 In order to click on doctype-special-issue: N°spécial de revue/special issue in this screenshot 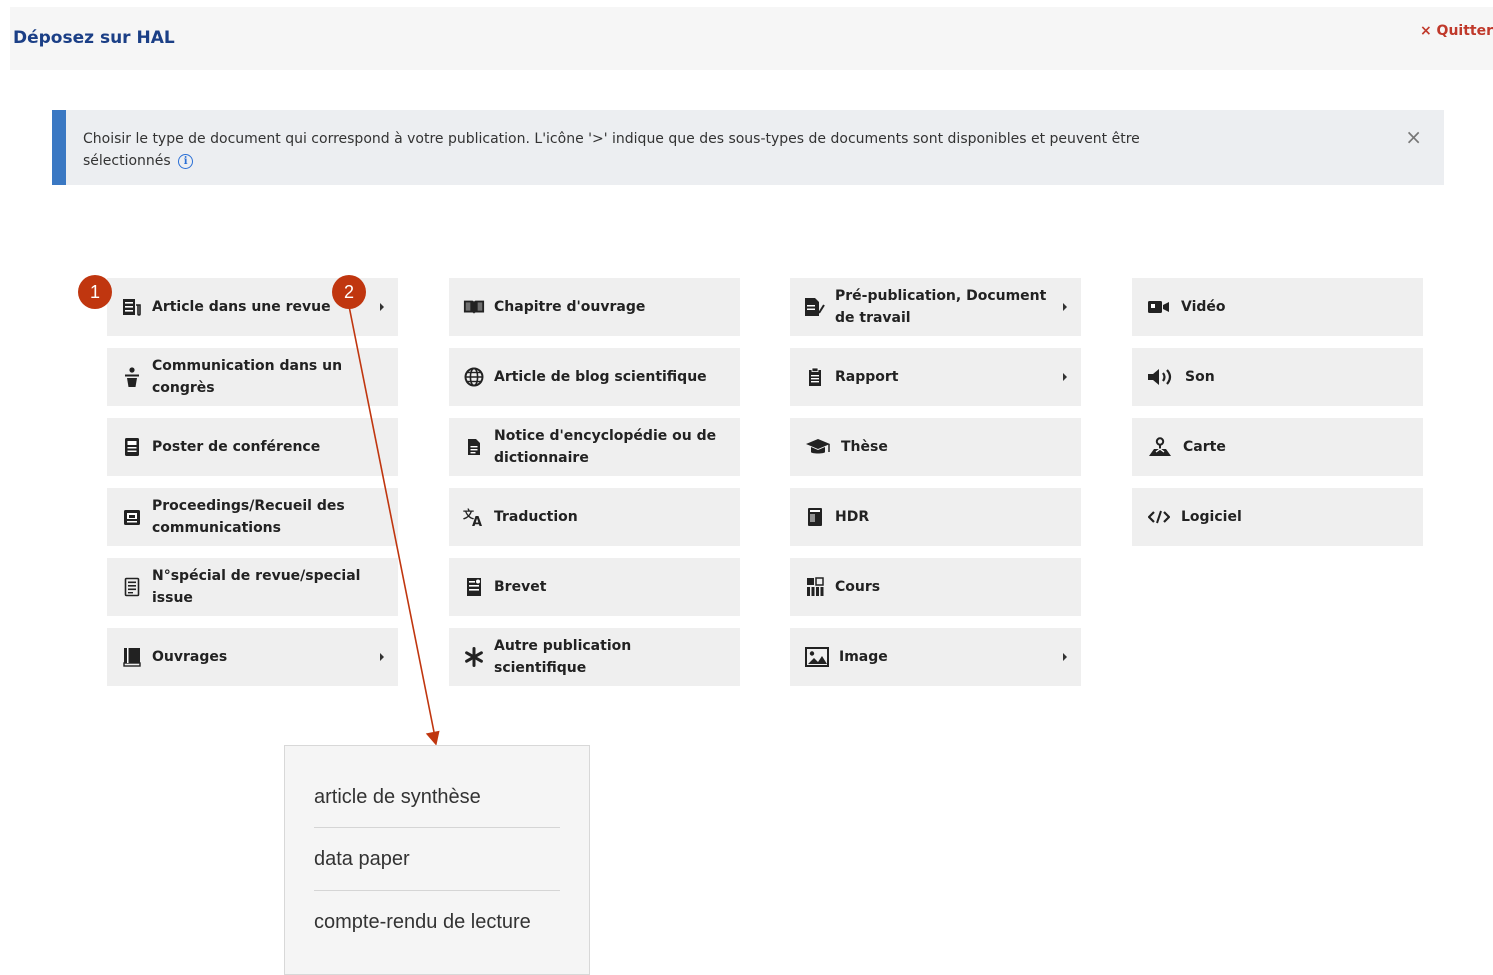, I will do `click(252, 587)`.